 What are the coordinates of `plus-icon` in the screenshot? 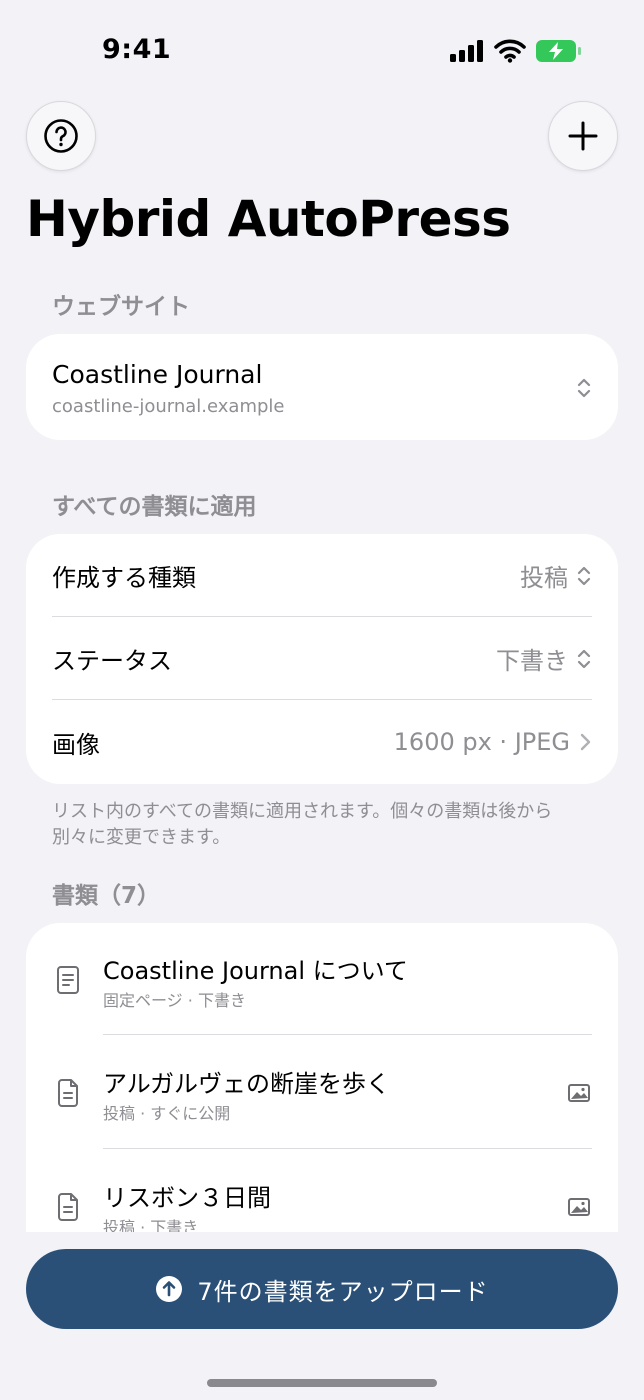 It's located at (583, 136).